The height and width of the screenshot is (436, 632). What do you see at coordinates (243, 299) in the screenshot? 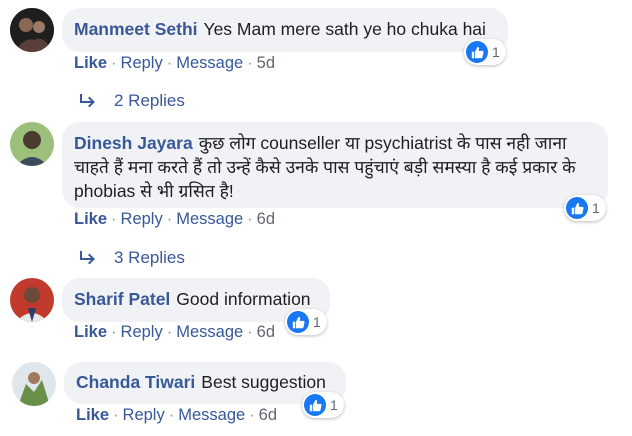
I see `comment-text: Good information` at bounding box center [243, 299].